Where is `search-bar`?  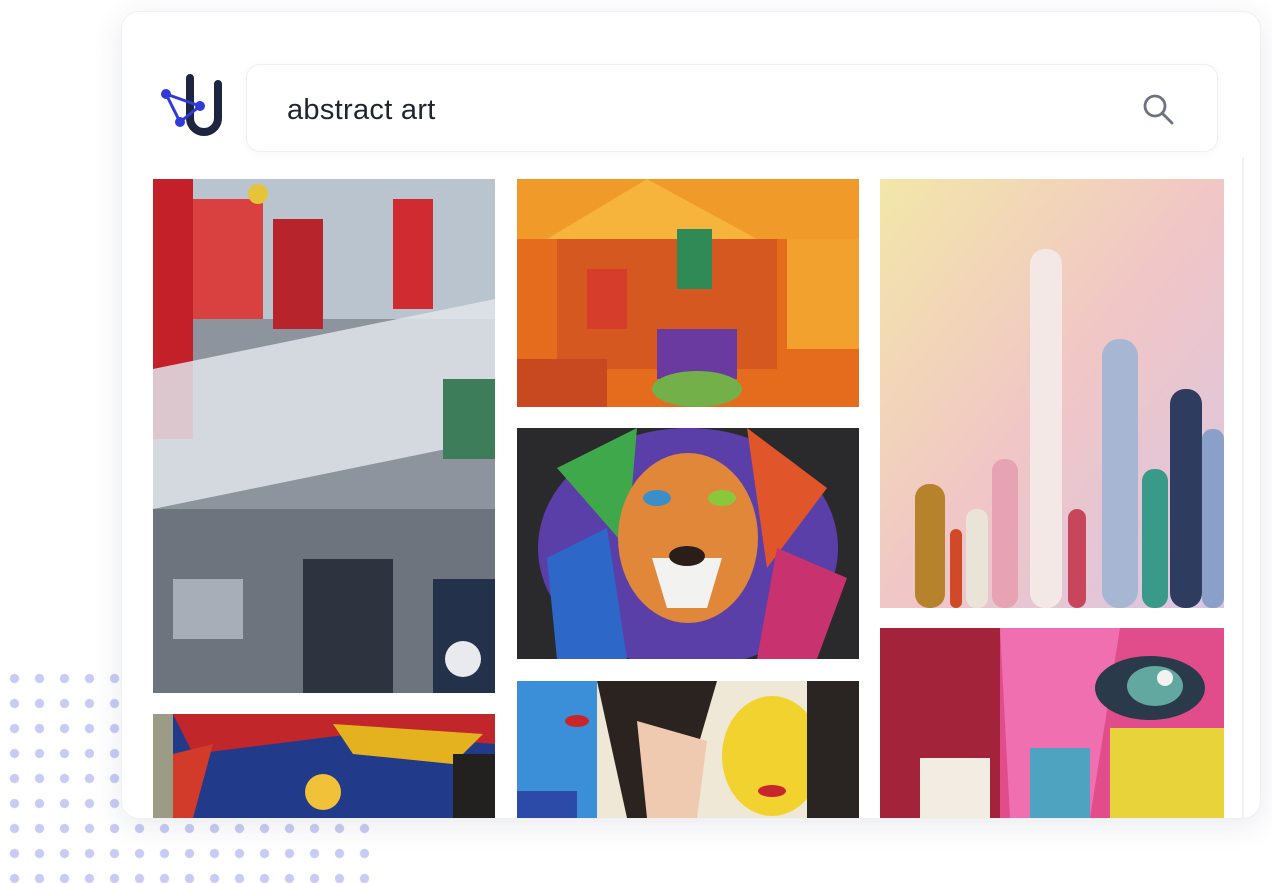 search-bar is located at coordinates (732, 108).